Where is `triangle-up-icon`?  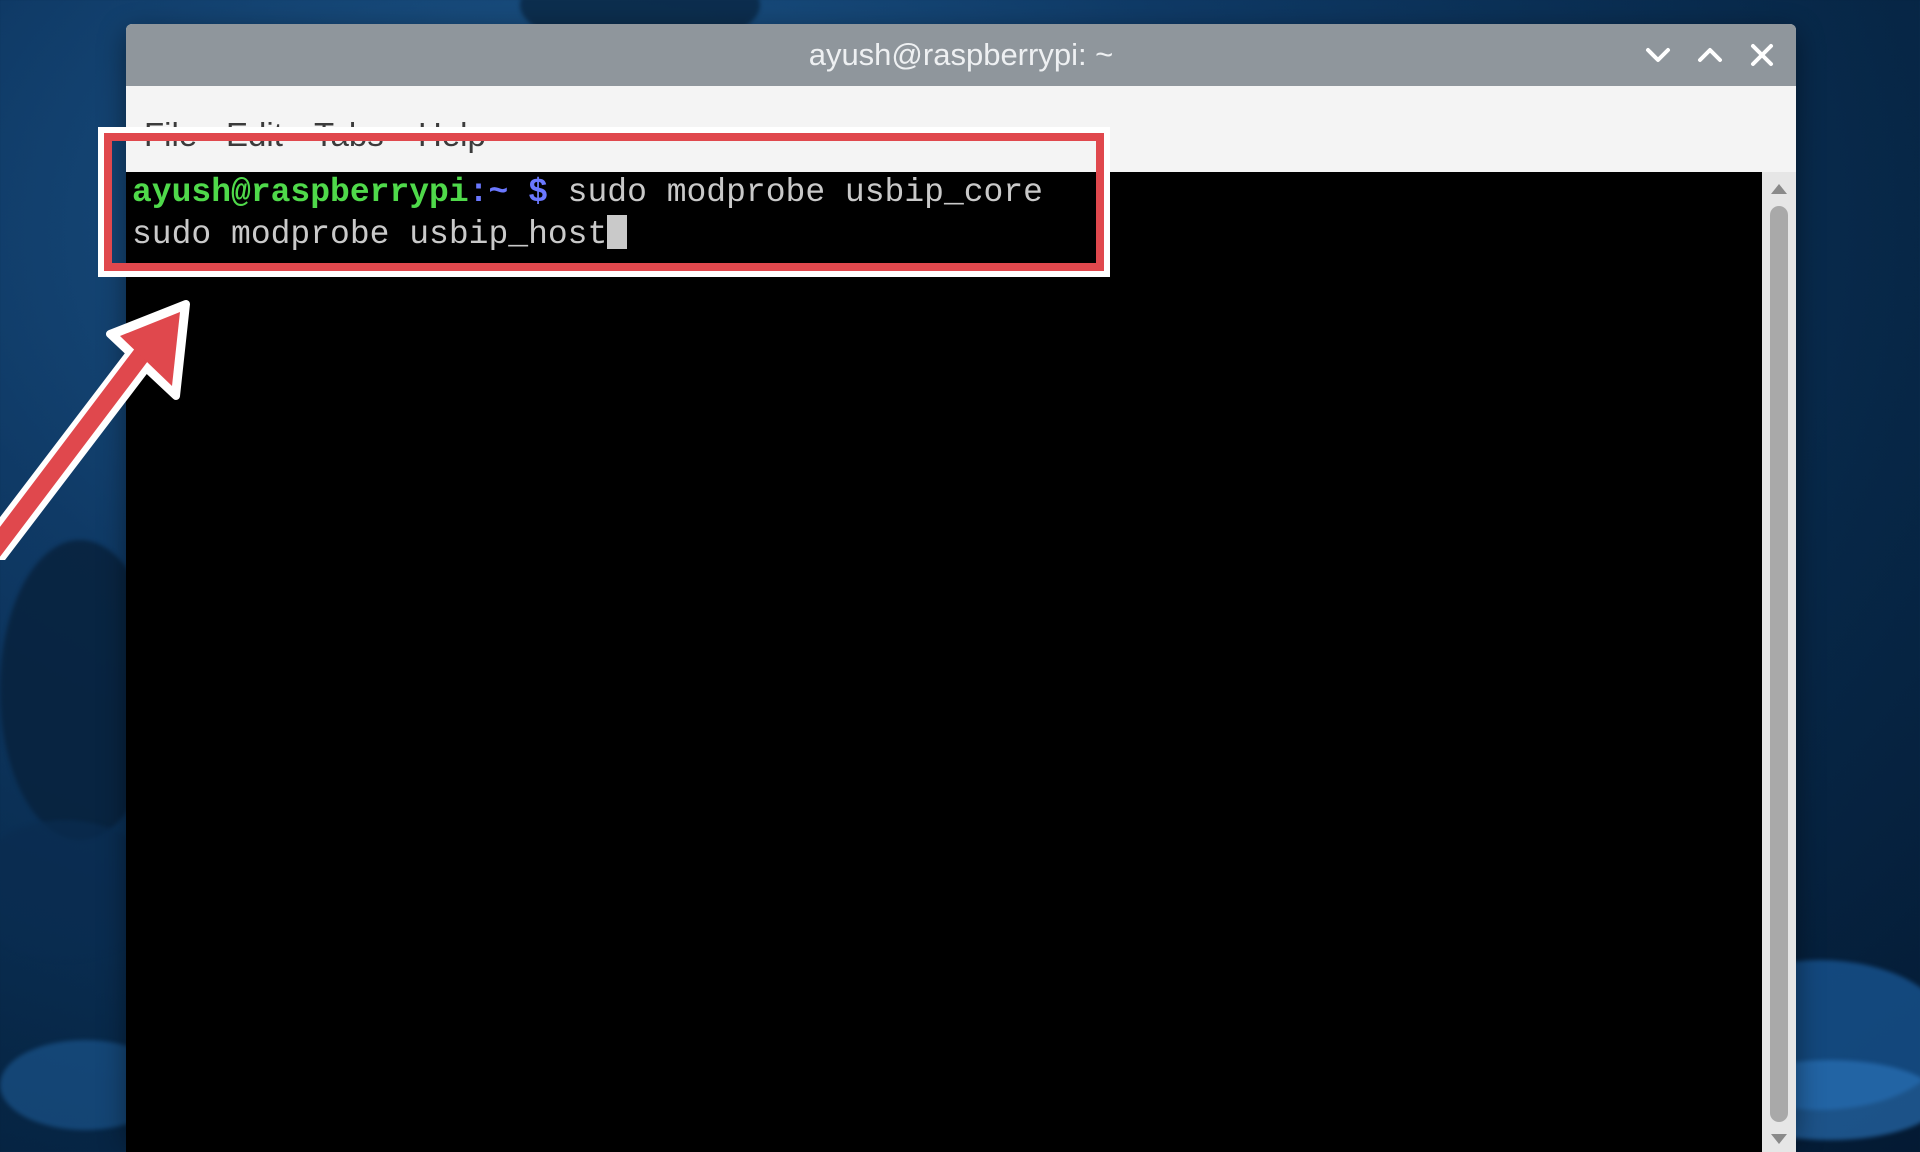 triangle-up-icon is located at coordinates (1779, 189).